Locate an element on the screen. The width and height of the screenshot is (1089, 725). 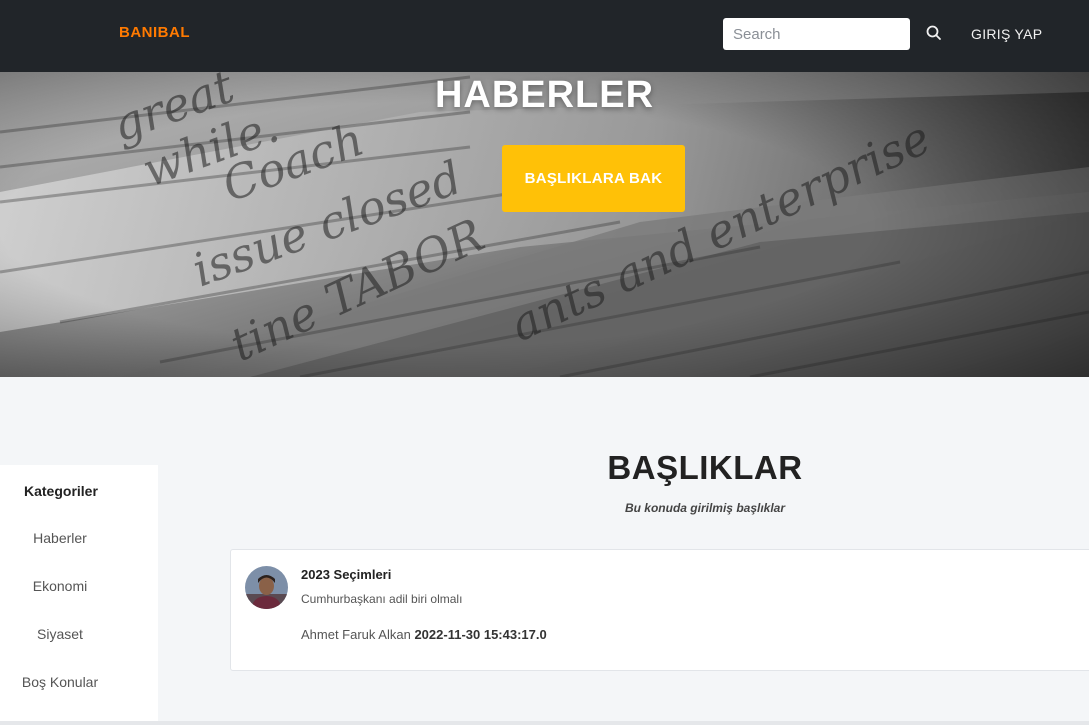
topic-title: 2023 Seçimleri is located at coordinates (346, 574).